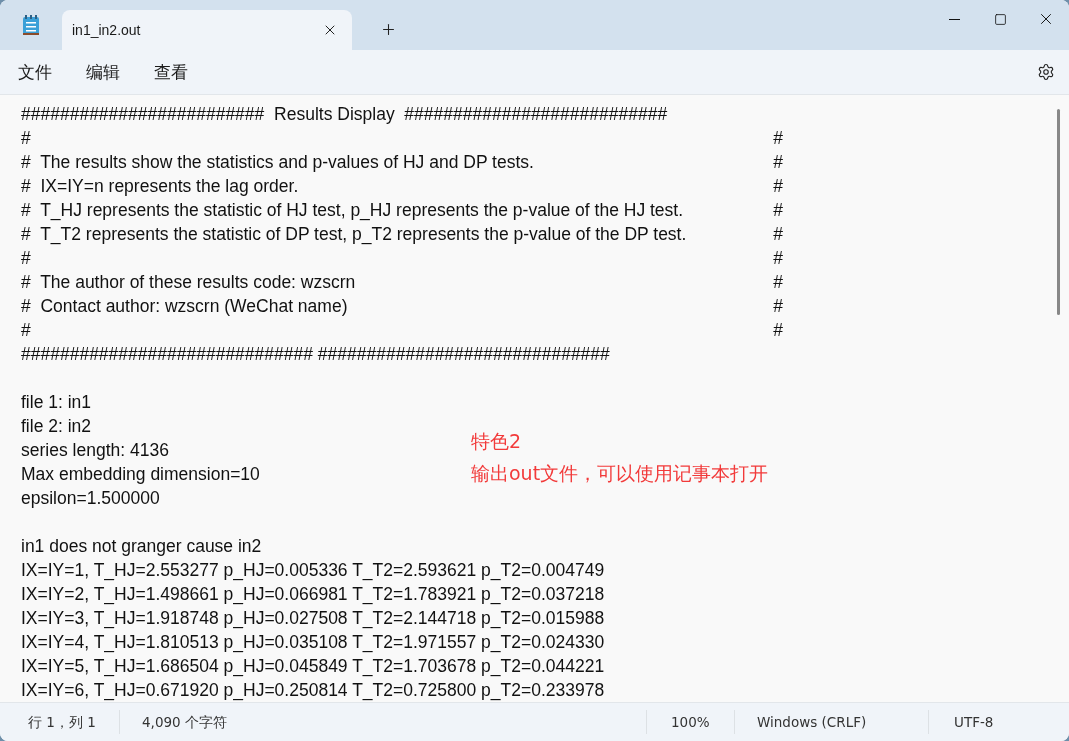 This screenshot has width=1069, height=741. Describe the element at coordinates (344, 114) in the screenshot. I see `text-line: ######################### Results Display ###########################` at that location.